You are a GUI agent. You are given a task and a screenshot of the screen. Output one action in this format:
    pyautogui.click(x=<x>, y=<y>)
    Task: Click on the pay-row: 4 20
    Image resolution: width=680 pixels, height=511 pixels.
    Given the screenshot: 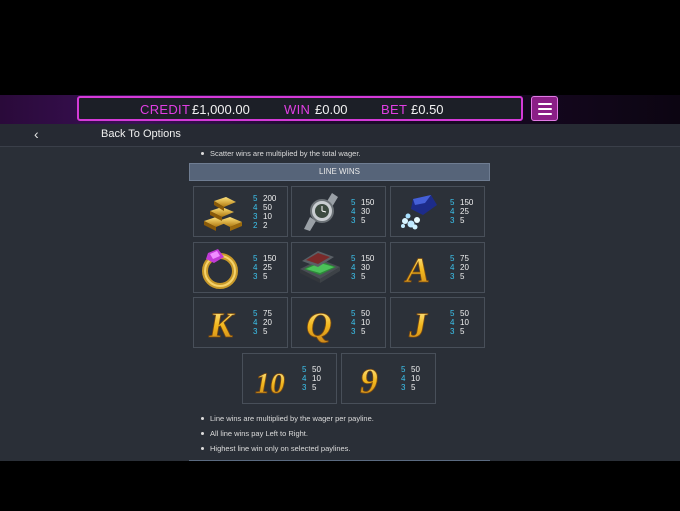 What is the action you would take?
    pyautogui.click(x=262, y=322)
    